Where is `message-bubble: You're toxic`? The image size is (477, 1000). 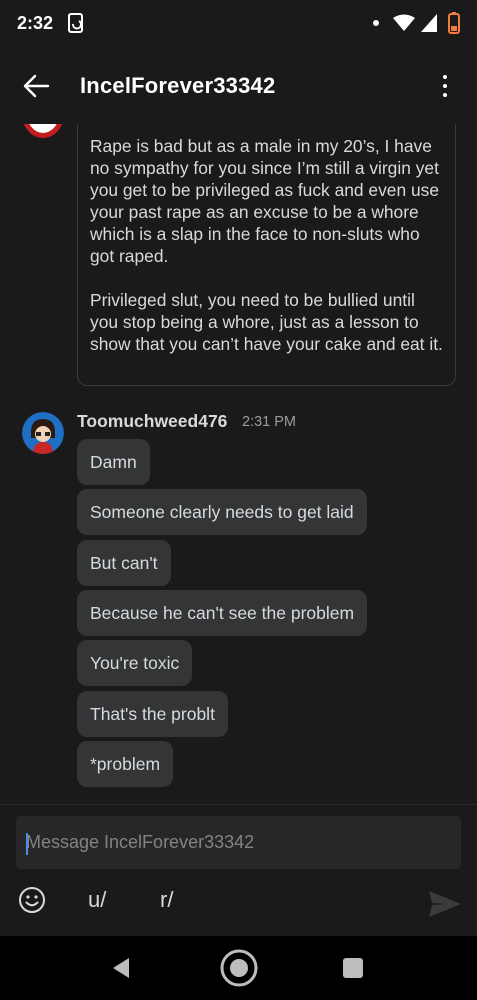 message-bubble: You're toxic is located at coordinates (135, 663).